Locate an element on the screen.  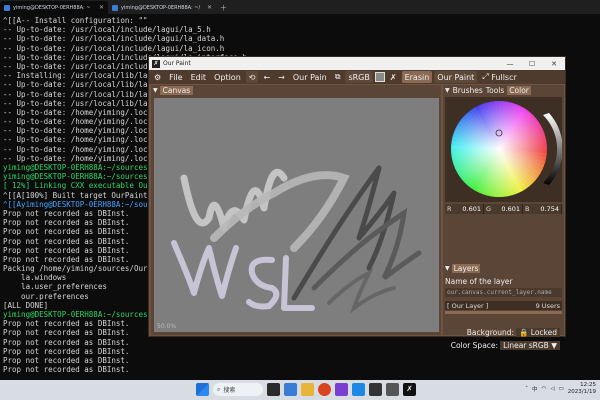
search-icon: ⌕ is located at coordinates (219, 389).